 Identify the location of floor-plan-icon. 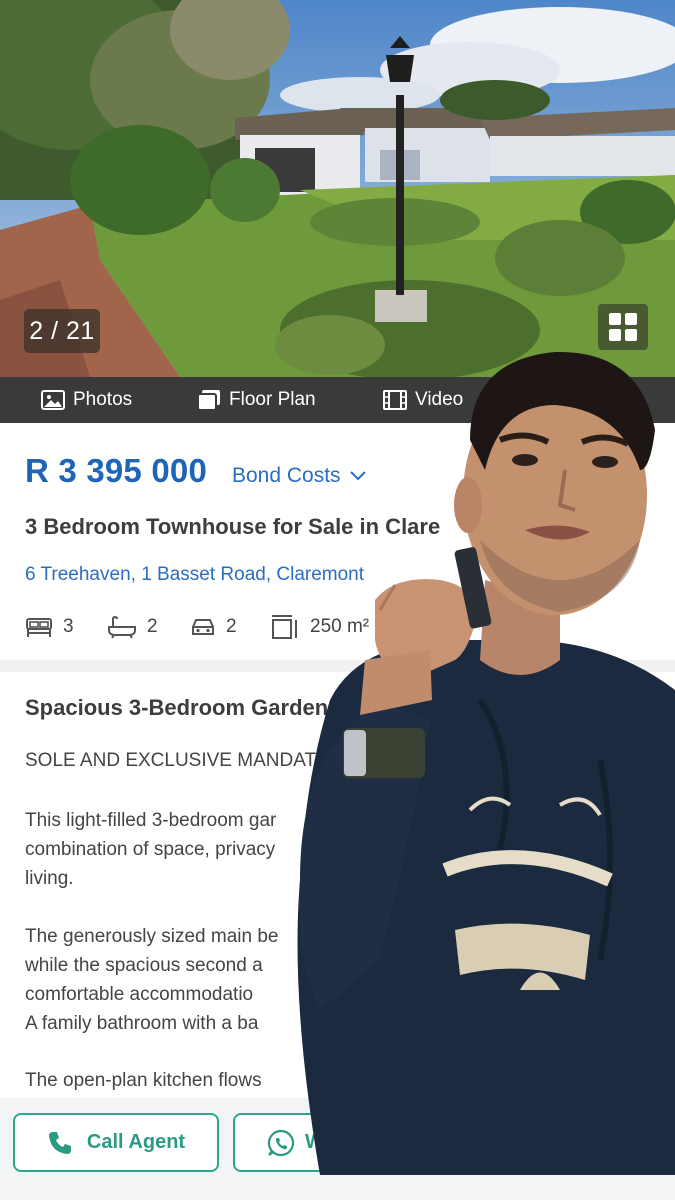
(208, 400).